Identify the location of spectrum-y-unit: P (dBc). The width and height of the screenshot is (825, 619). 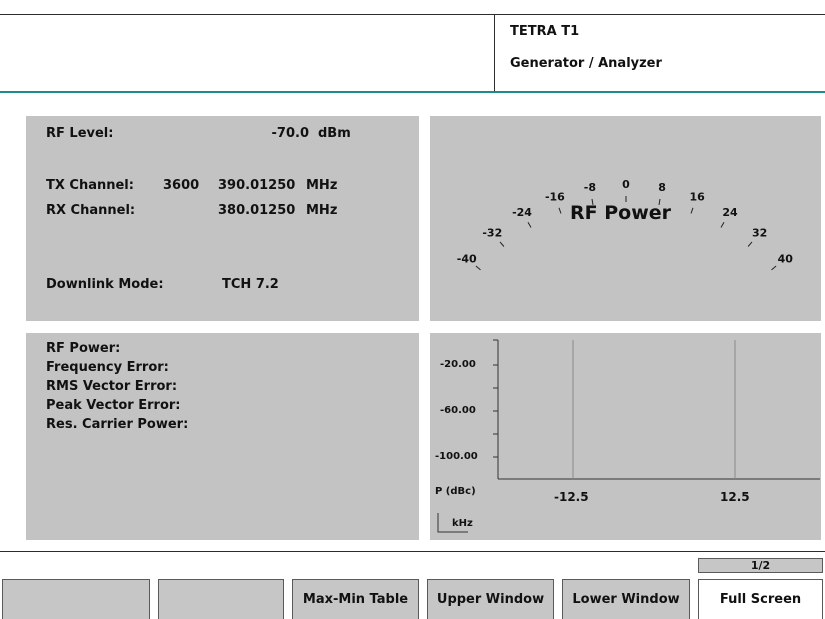
(455, 491).